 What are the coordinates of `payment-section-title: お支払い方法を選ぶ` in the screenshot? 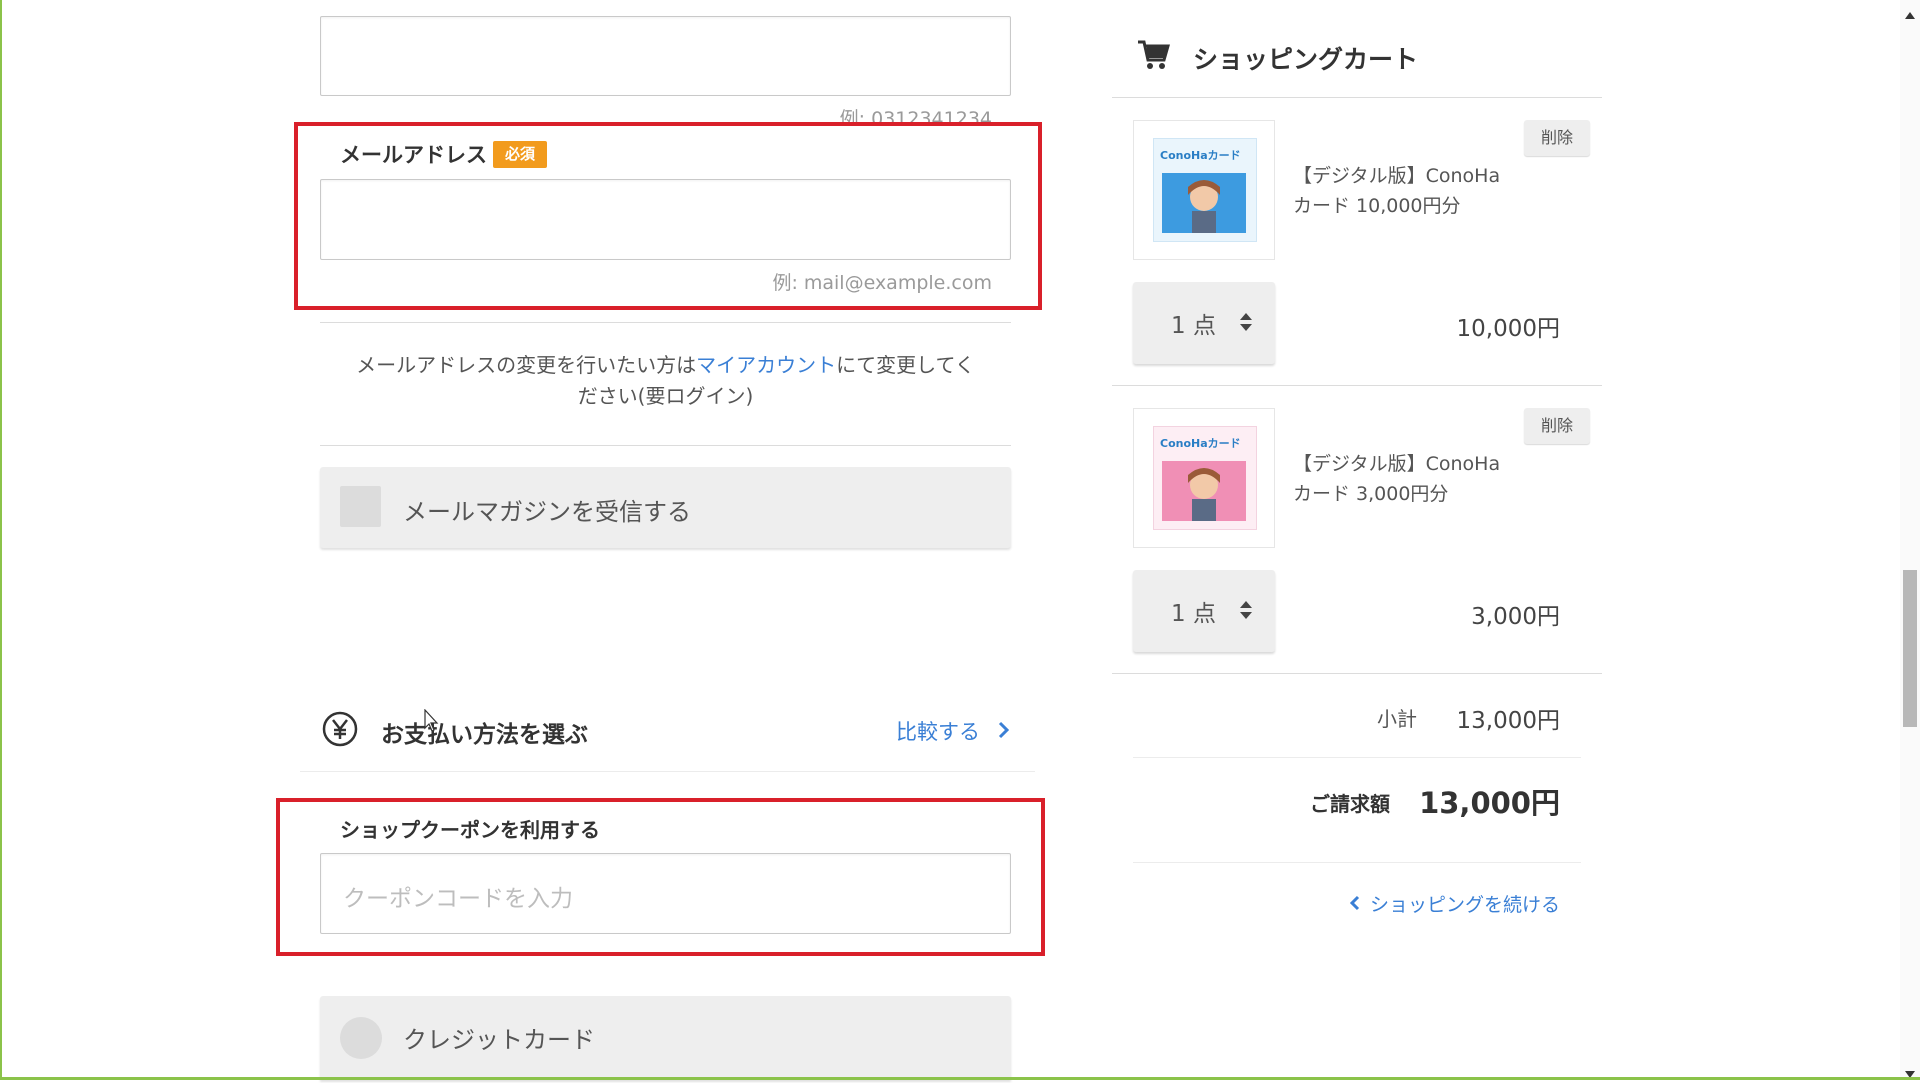 It's located at (484, 735).